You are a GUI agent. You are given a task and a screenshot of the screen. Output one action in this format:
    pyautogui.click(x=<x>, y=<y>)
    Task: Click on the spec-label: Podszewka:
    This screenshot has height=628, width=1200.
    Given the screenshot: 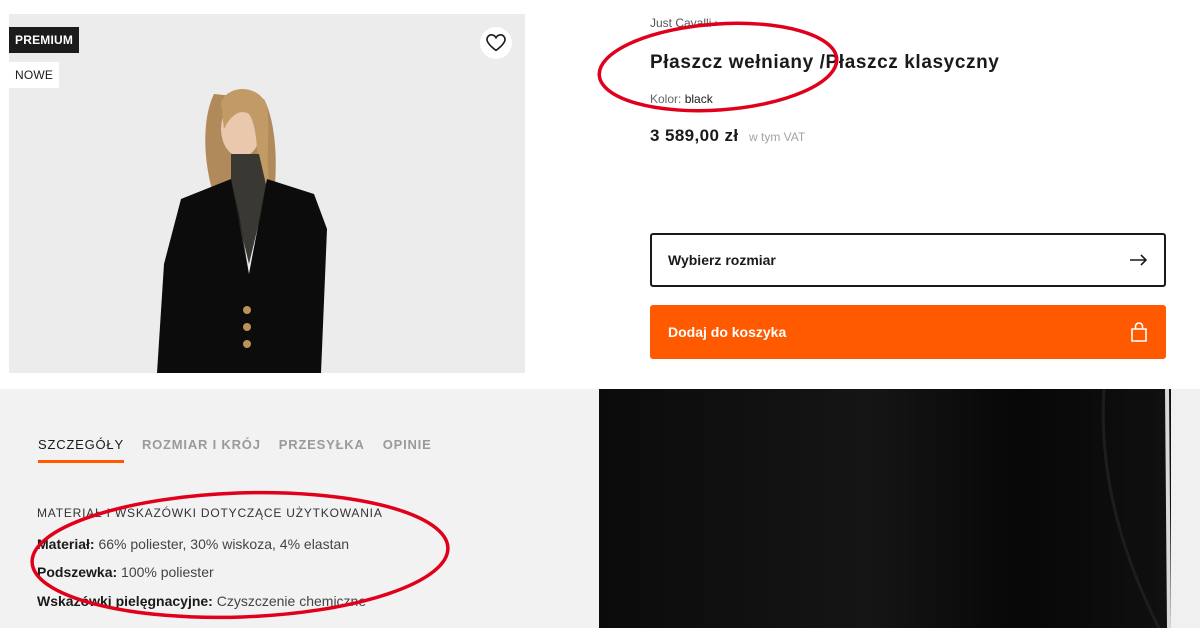 What is the action you would take?
    pyautogui.click(x=77, y=572)
    